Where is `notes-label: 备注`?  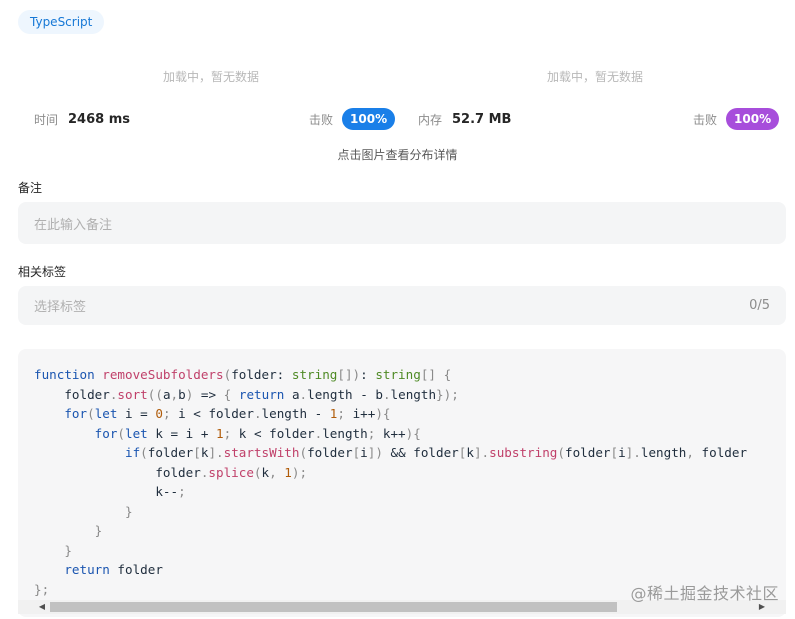
notes-label: 备注 is located at coordinates (30, 188).